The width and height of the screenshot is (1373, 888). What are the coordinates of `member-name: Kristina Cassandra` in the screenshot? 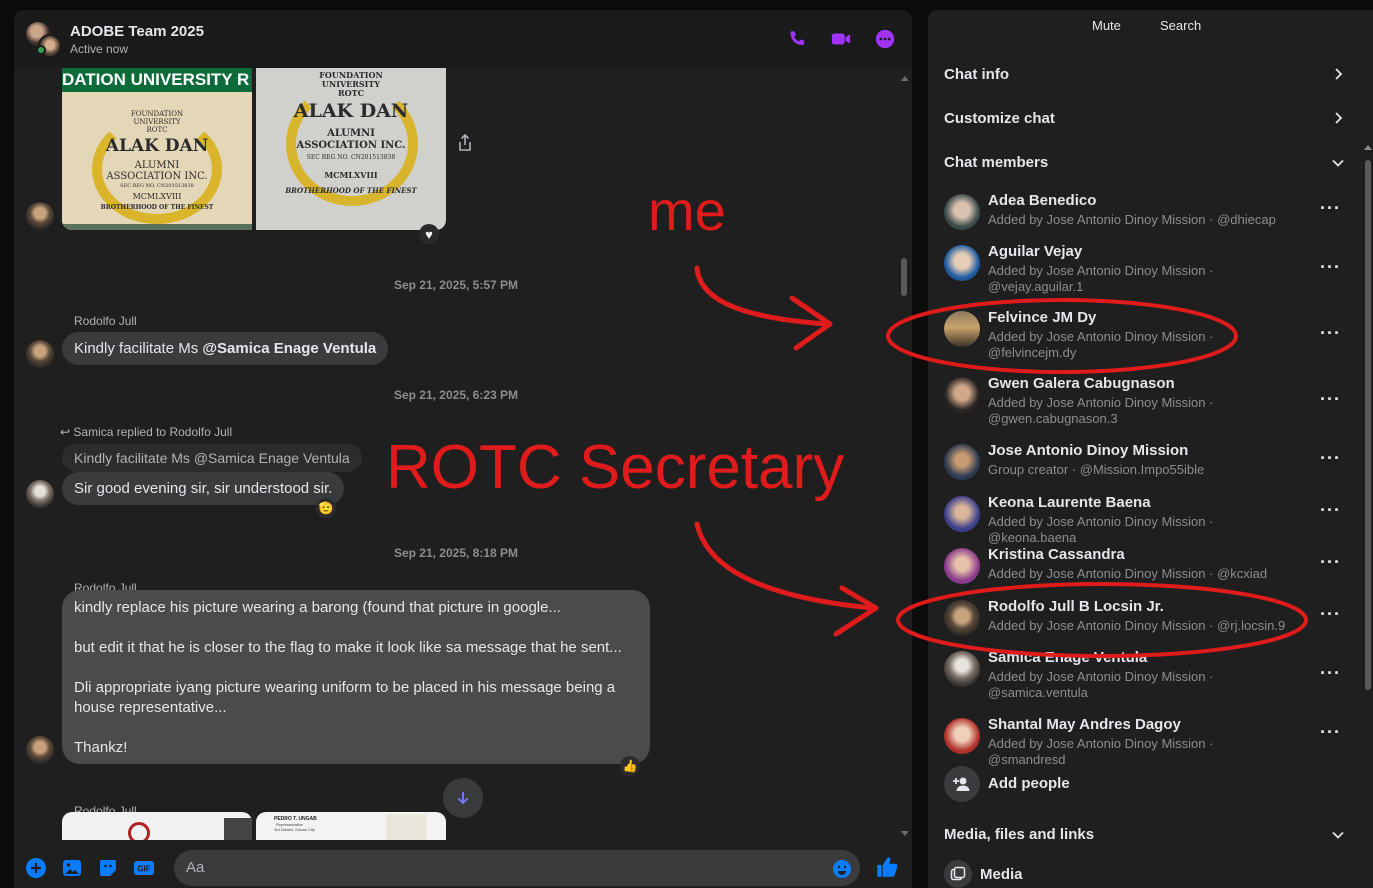 It's located at (1056, 554).